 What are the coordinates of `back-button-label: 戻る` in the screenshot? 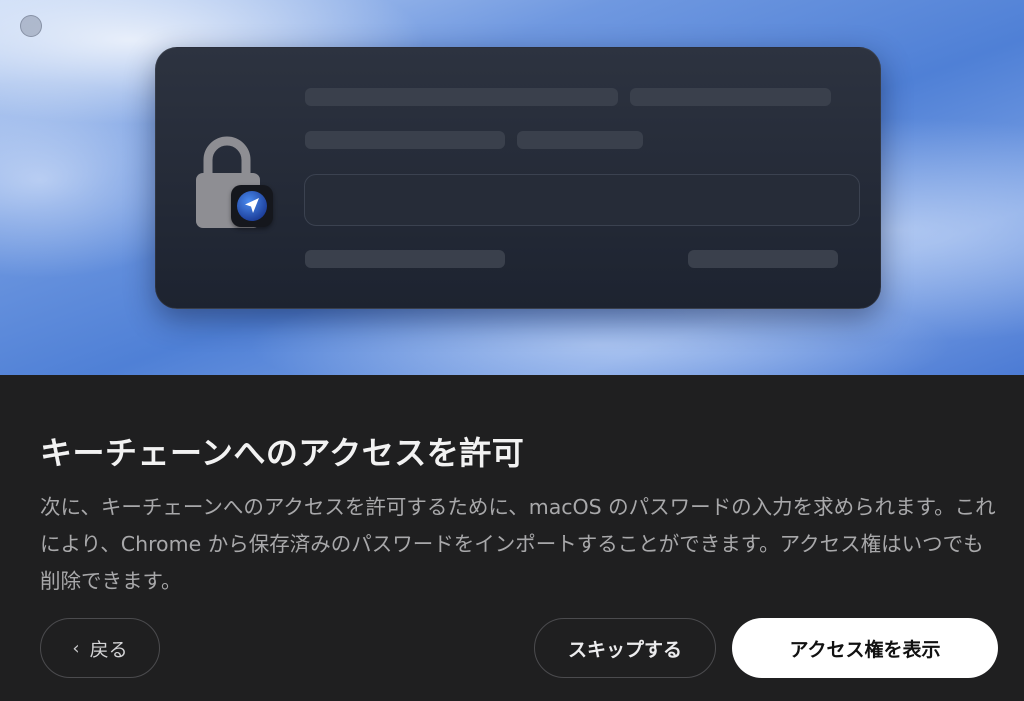 It's located at (108, 649).